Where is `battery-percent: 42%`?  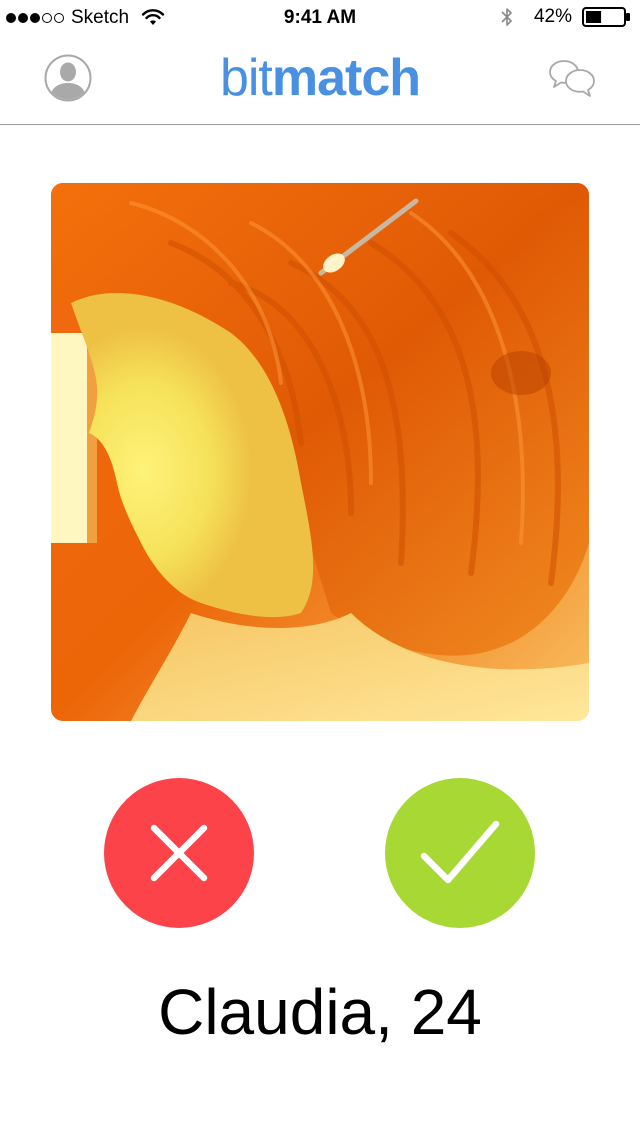 battery-percent: 42% is located at coordinates (552, 16).